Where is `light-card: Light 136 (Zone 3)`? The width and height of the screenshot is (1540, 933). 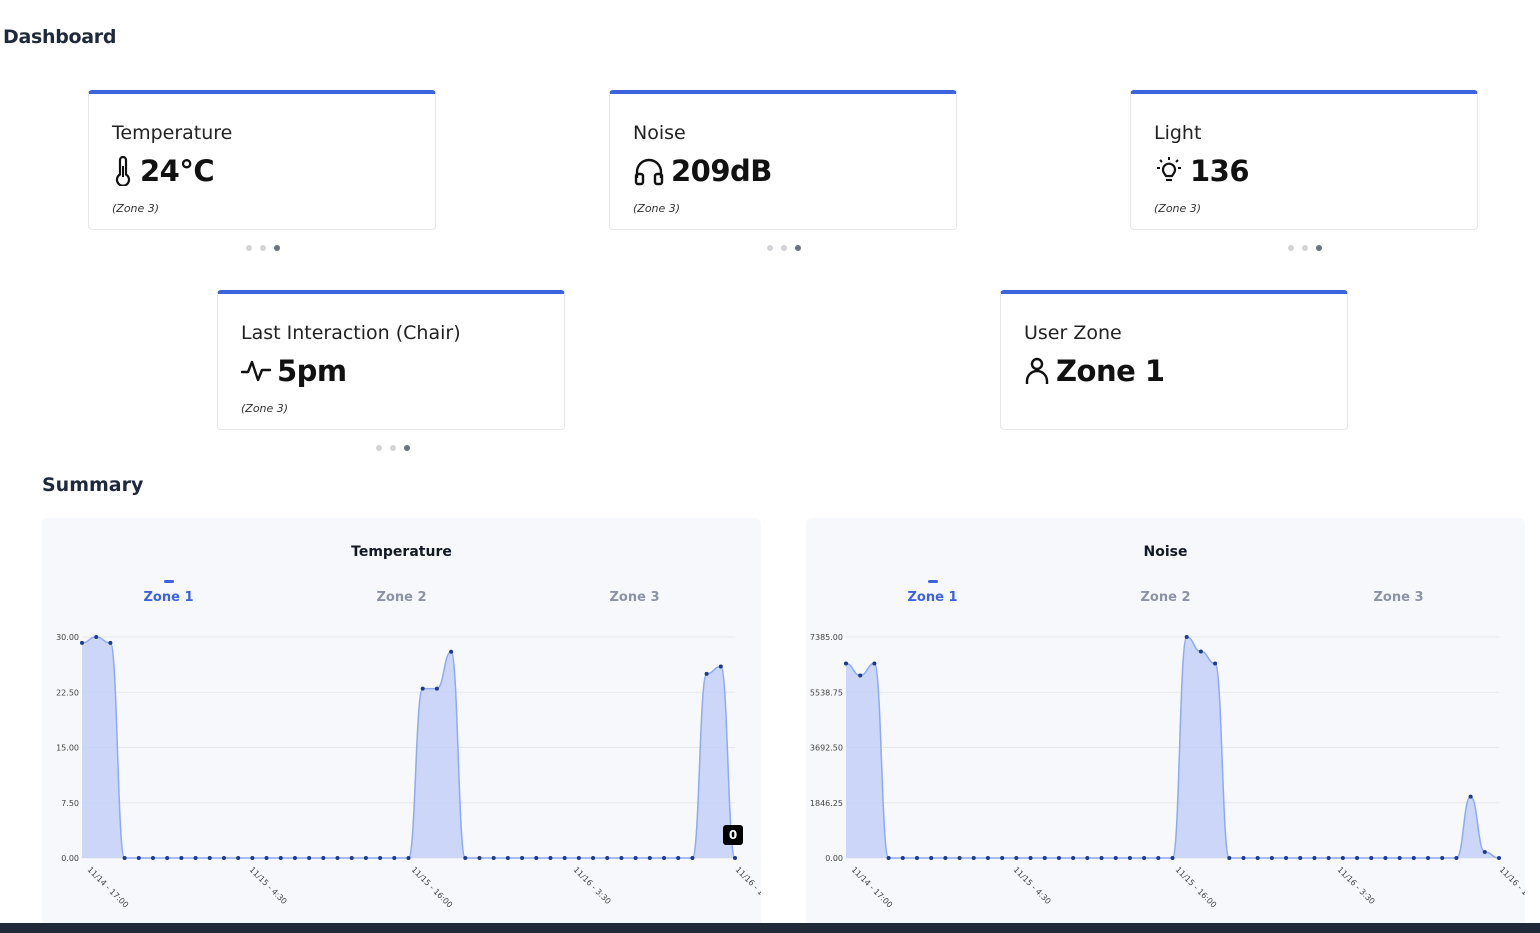
light-card: Light 136 (Zone 3) is located at coordinates (1304, 160).